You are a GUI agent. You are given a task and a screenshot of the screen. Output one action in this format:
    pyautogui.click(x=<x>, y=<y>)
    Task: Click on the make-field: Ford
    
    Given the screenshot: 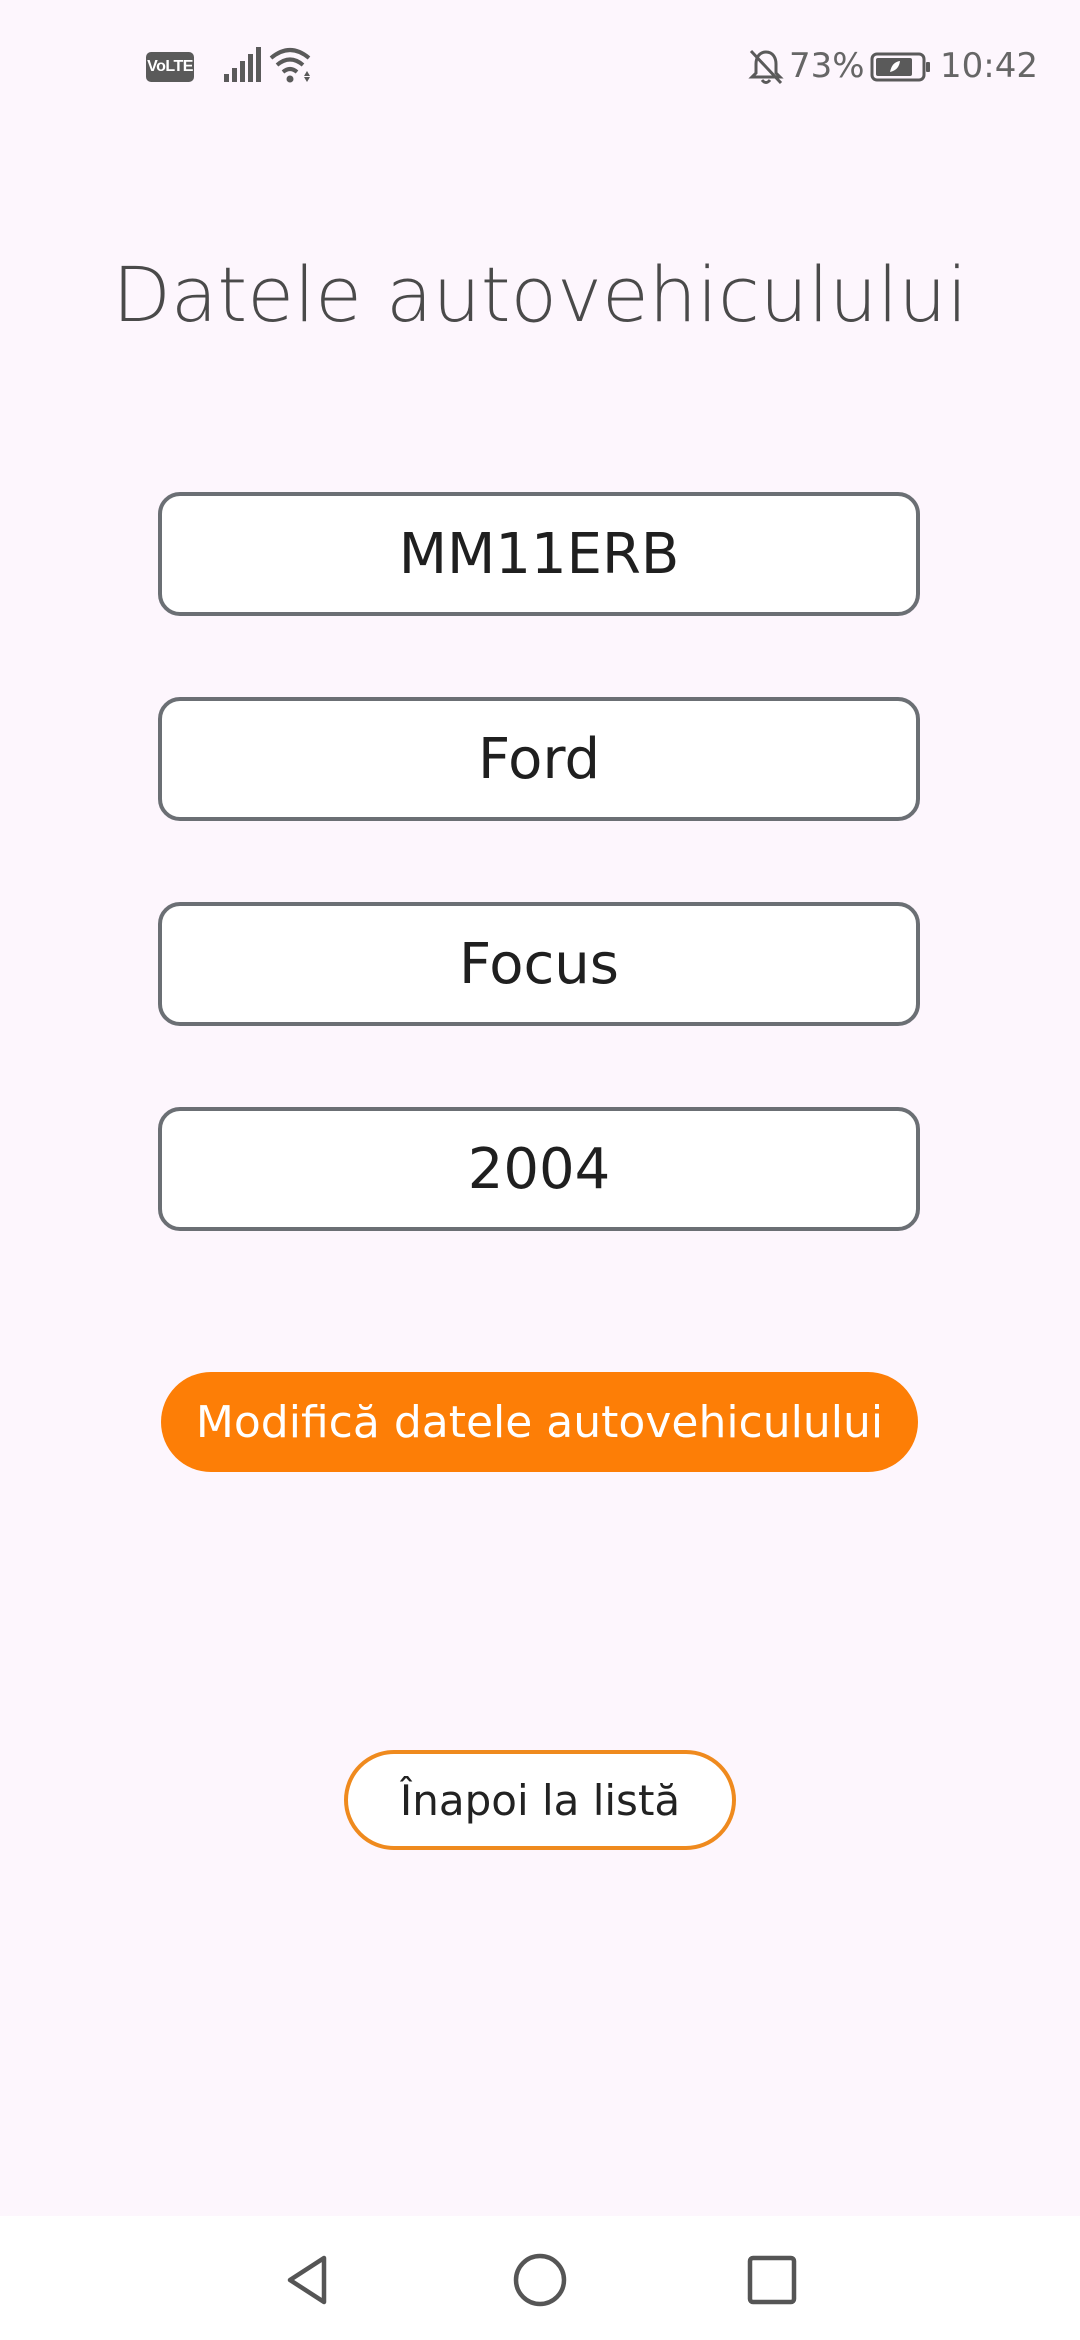 What is the action you would take?
    pyautogui.click(x=539, y=759)
    